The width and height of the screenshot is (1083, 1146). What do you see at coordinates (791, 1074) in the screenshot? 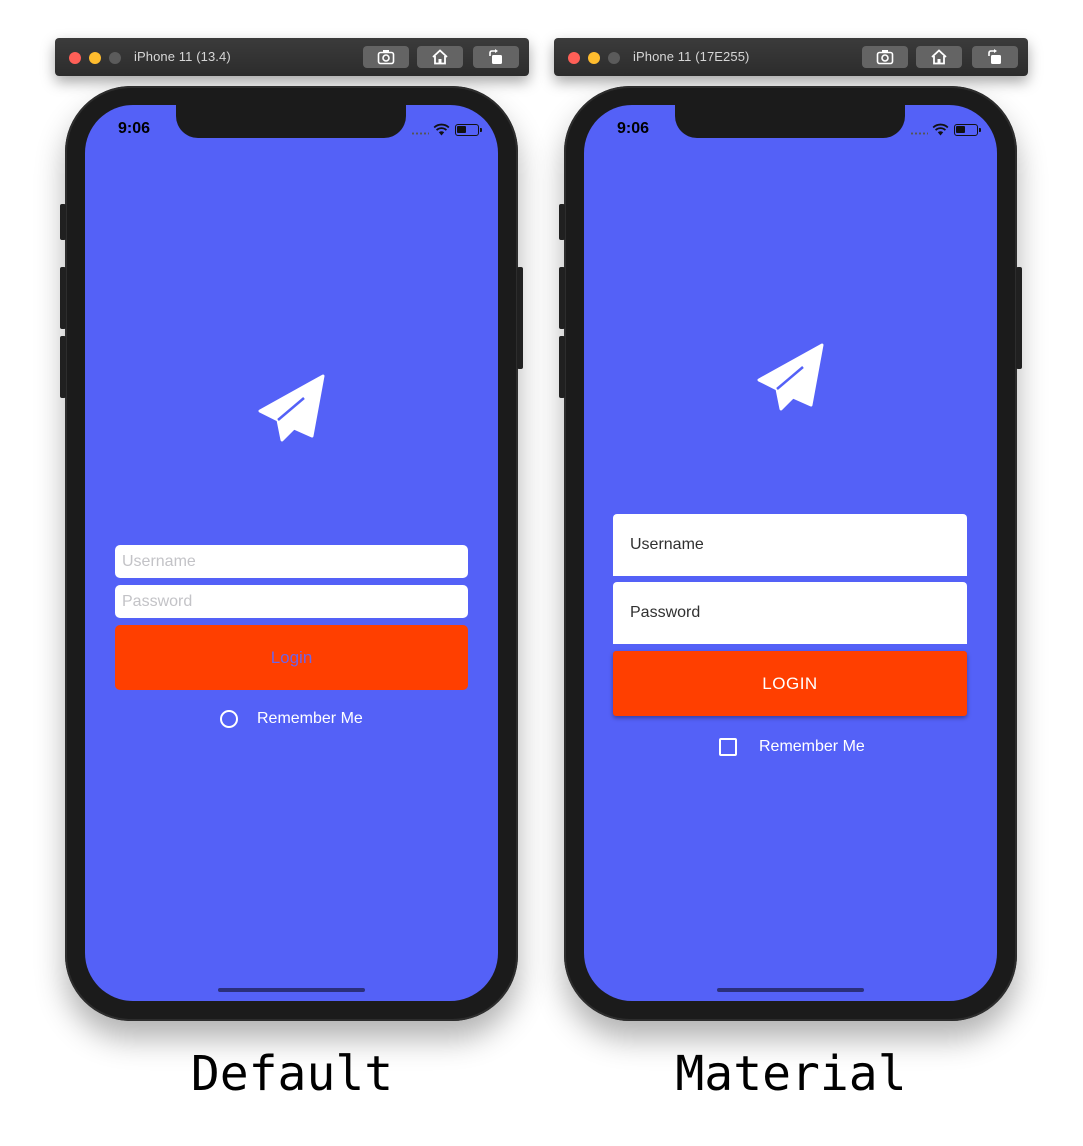
I see `style-caption: Material` at bounding box center [791, 1074].